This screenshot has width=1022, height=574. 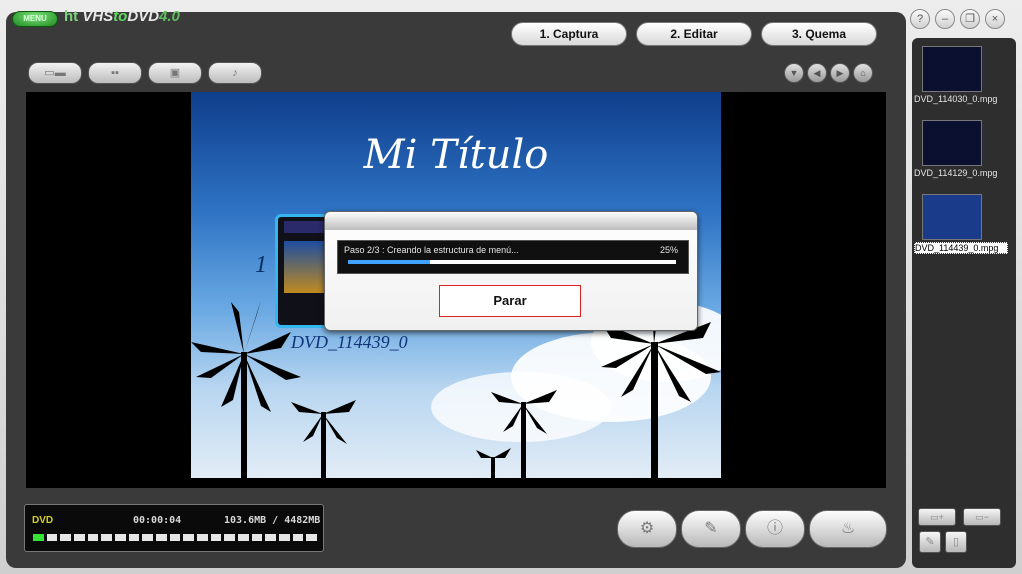 I want to click on disc-info-button: ⓘ, so click(x=775, y=529).